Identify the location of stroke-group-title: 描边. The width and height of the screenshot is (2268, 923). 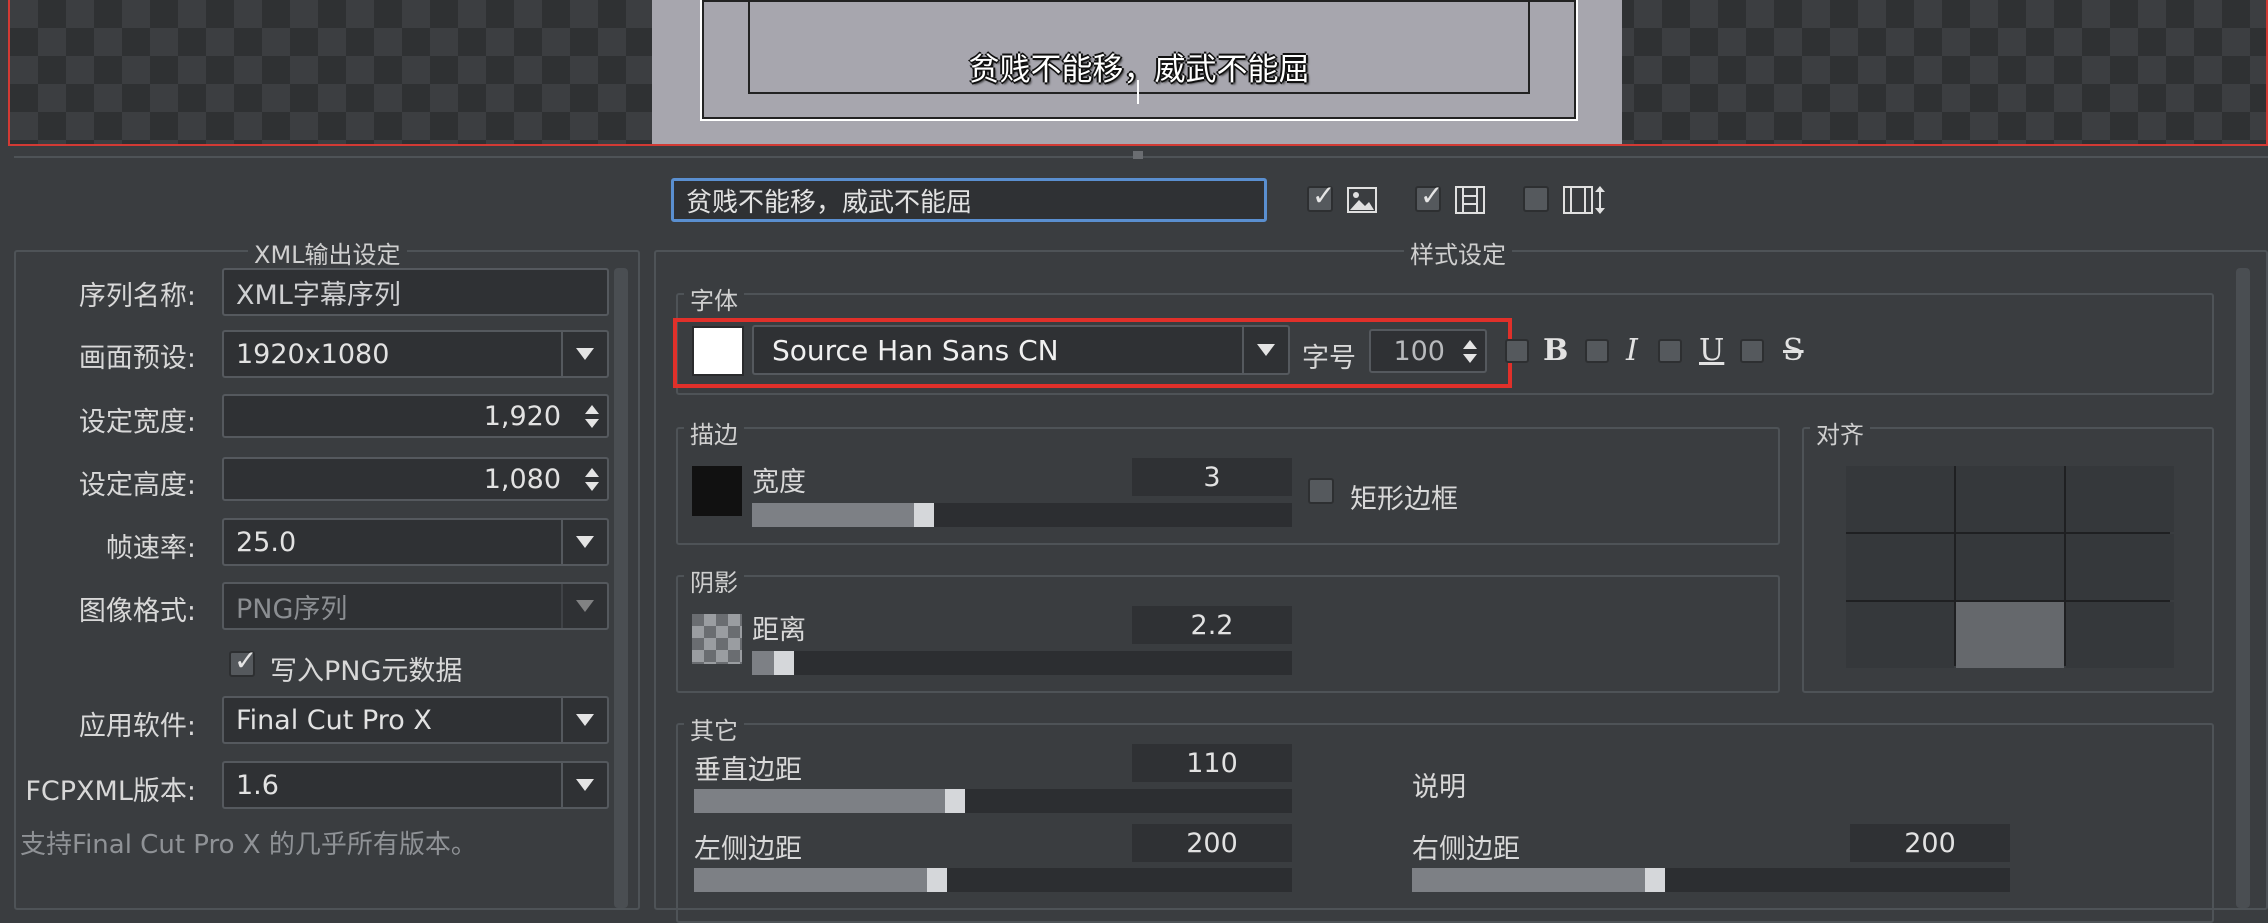
(714, 432).